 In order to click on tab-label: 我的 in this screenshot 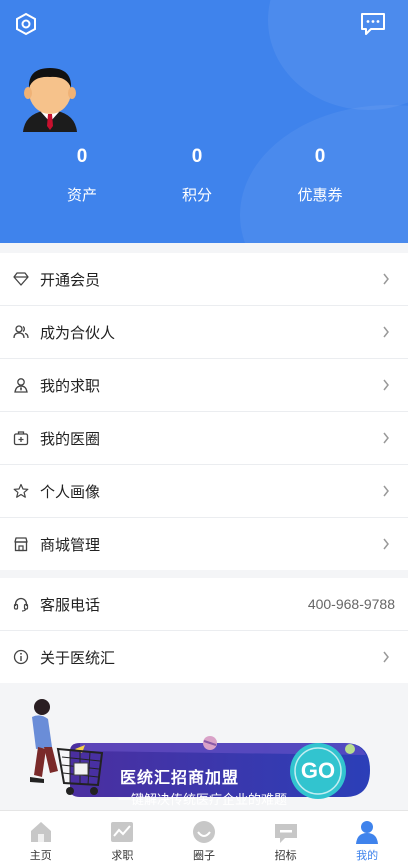, I will do `click(367, 856)`.